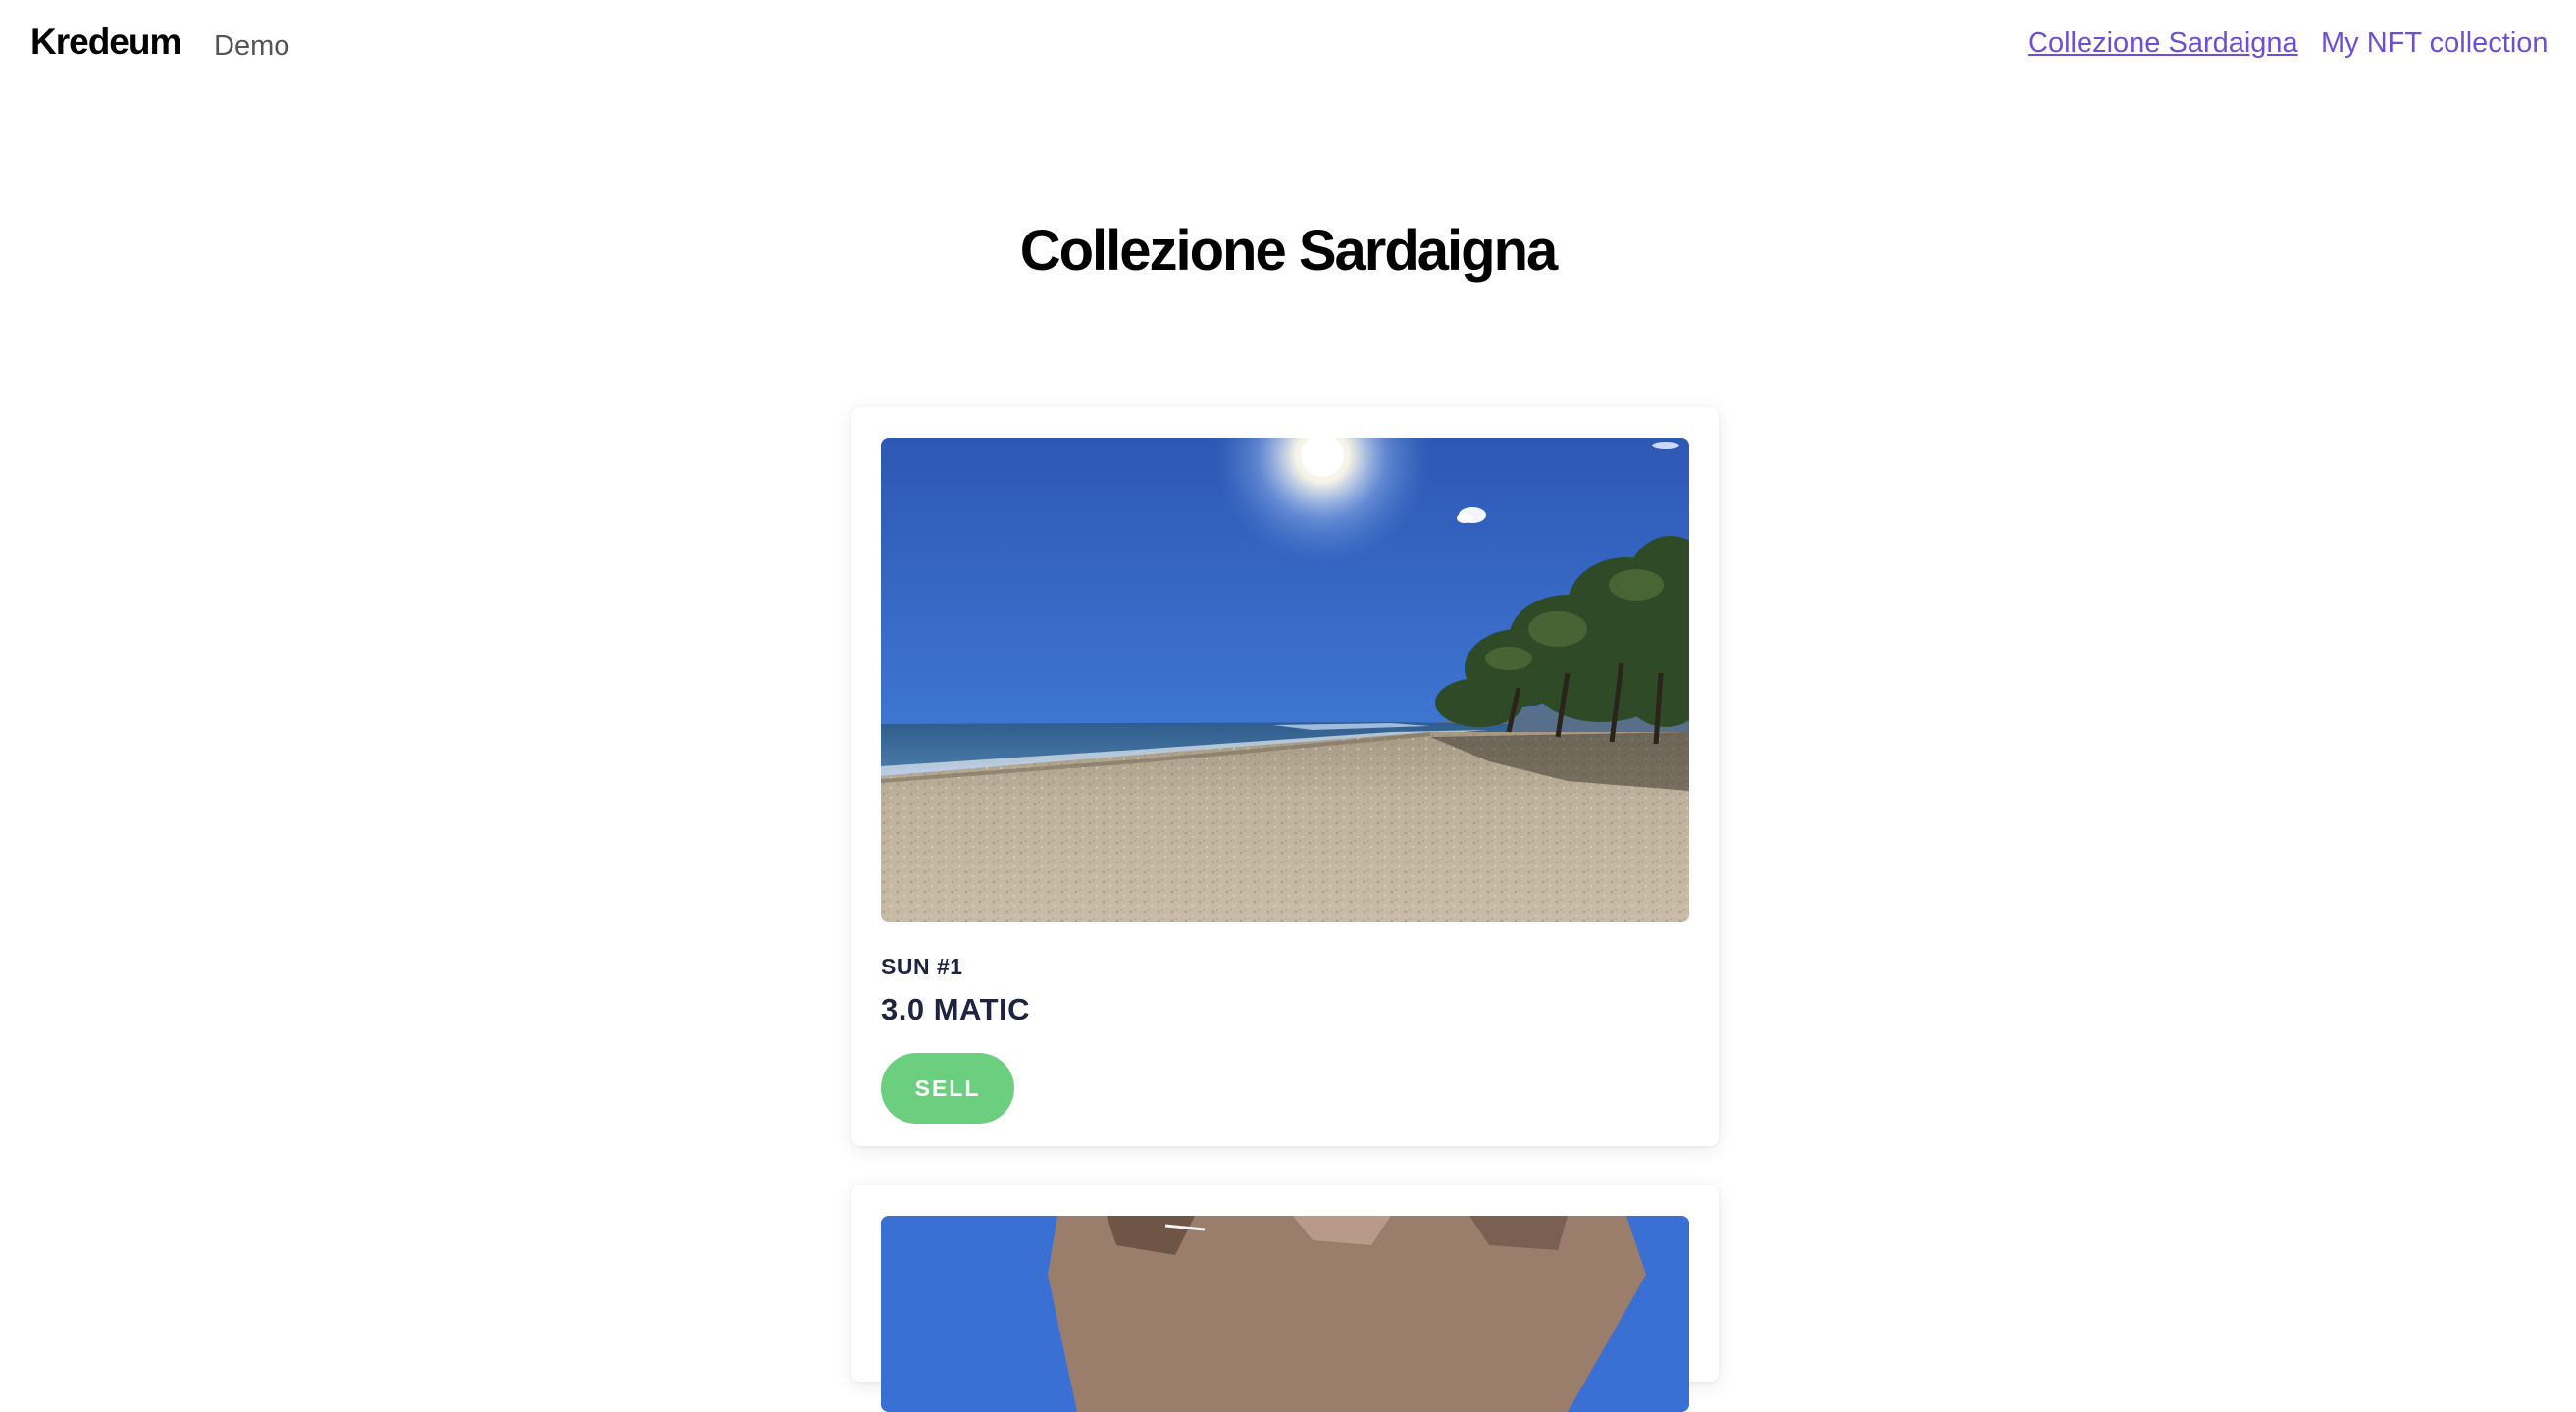  I want to click on nav-link-collezione-sardaigna: Collezione Sardaigna, so click(2163, 43).